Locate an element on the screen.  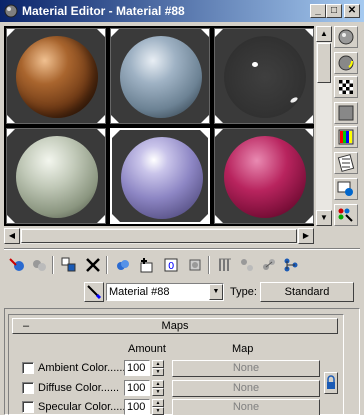
go-to-parent-icon is located at coordinates (269, 265).